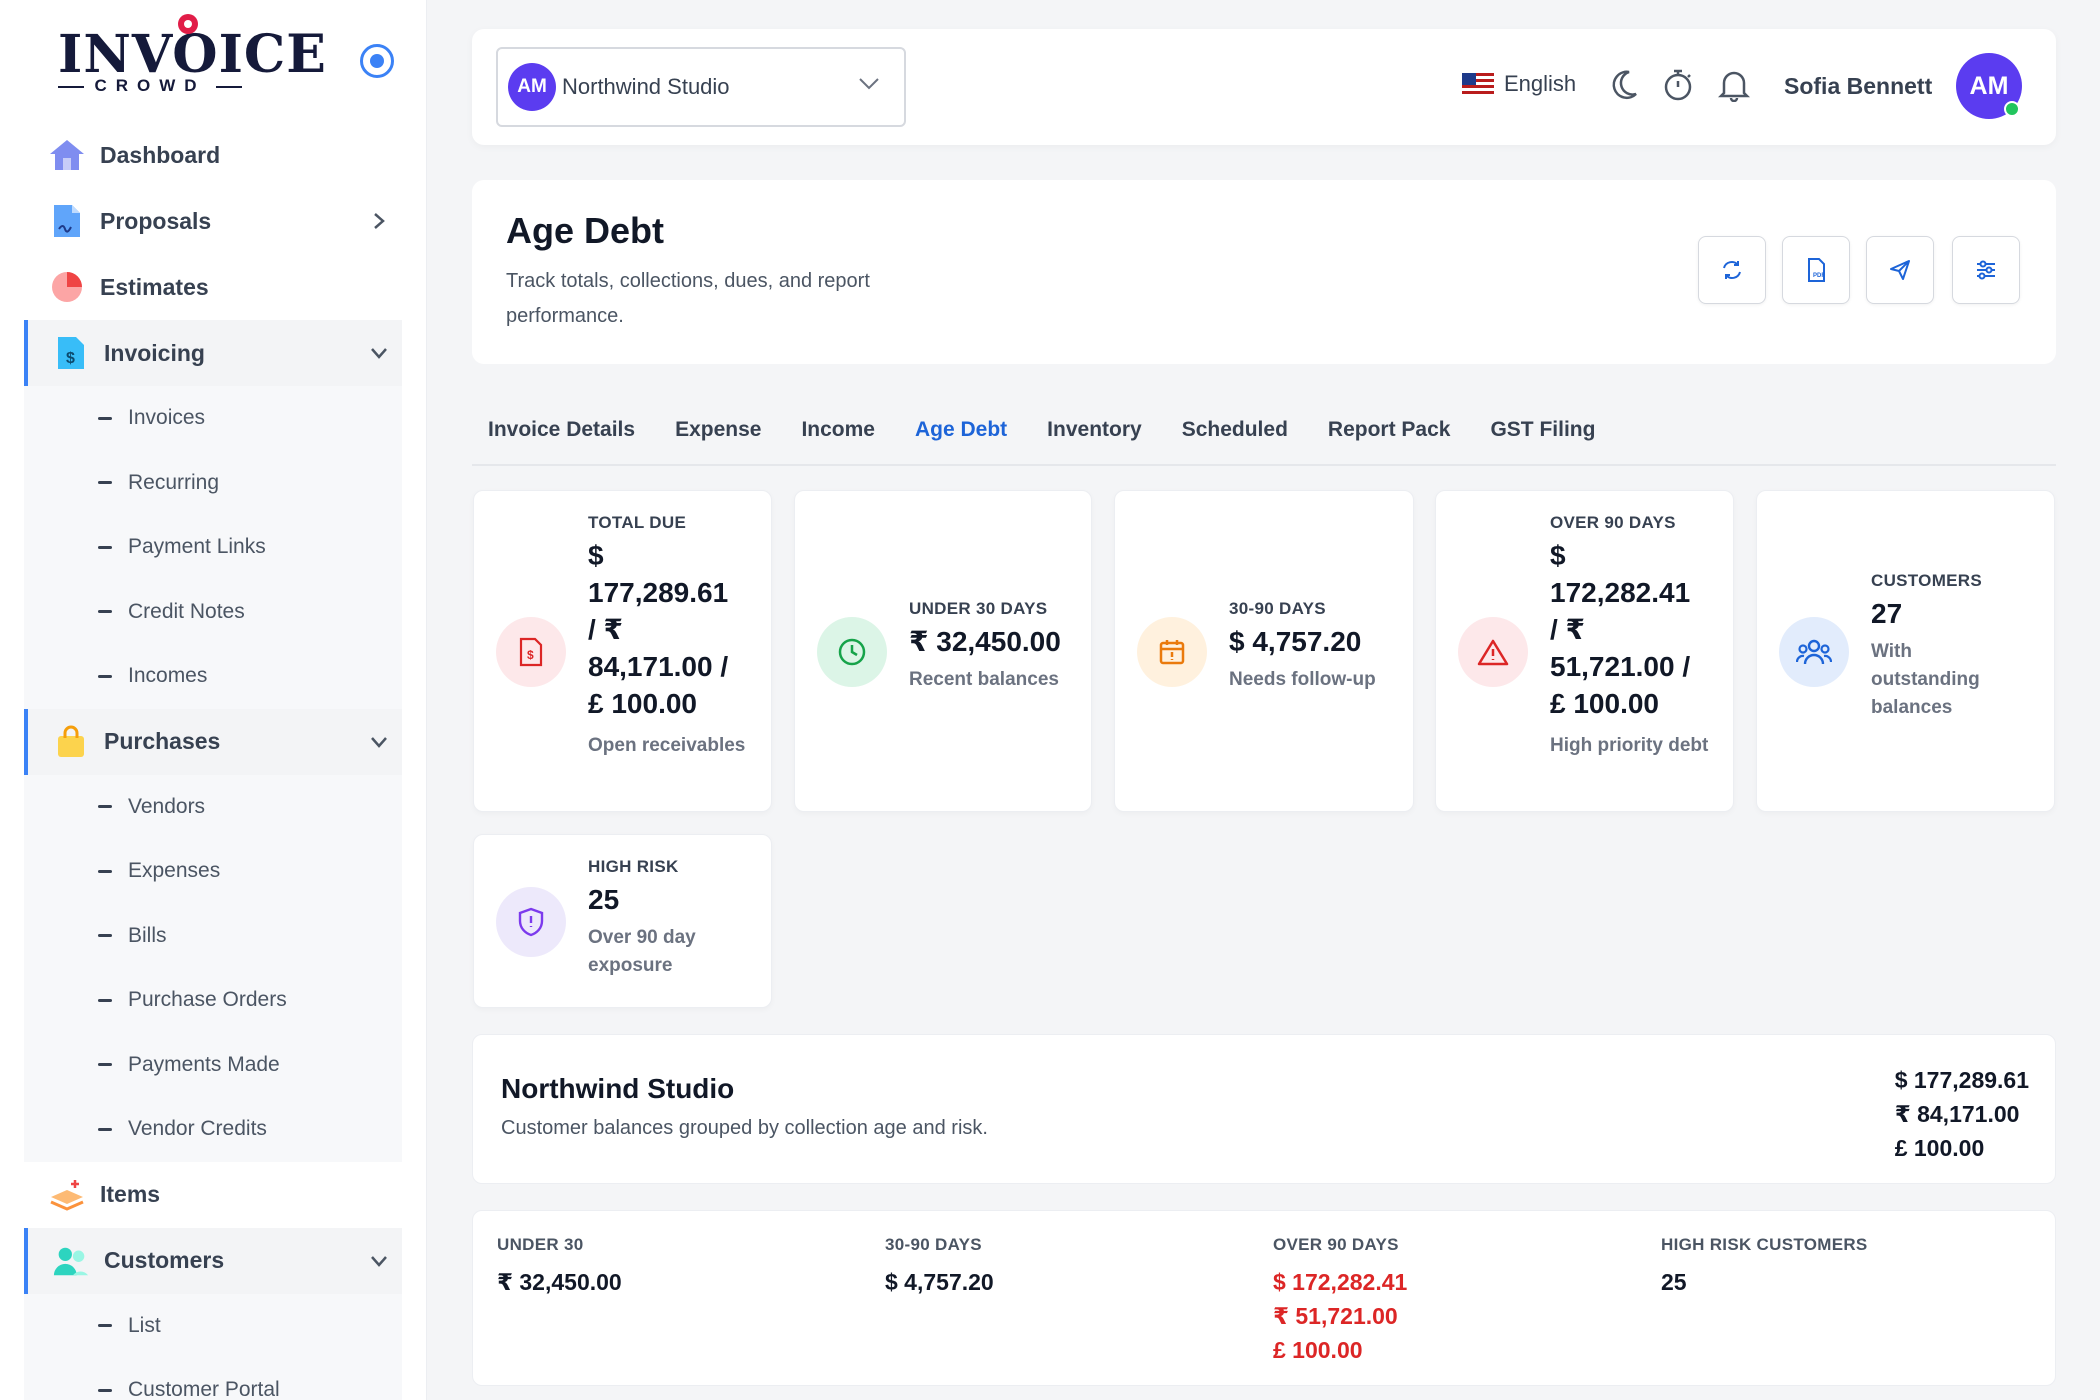  What do you see at coordinates (540, 1244) in the screenshot?
I see `bucket-label: UNDER 30` at bounding box center [540, 1244].